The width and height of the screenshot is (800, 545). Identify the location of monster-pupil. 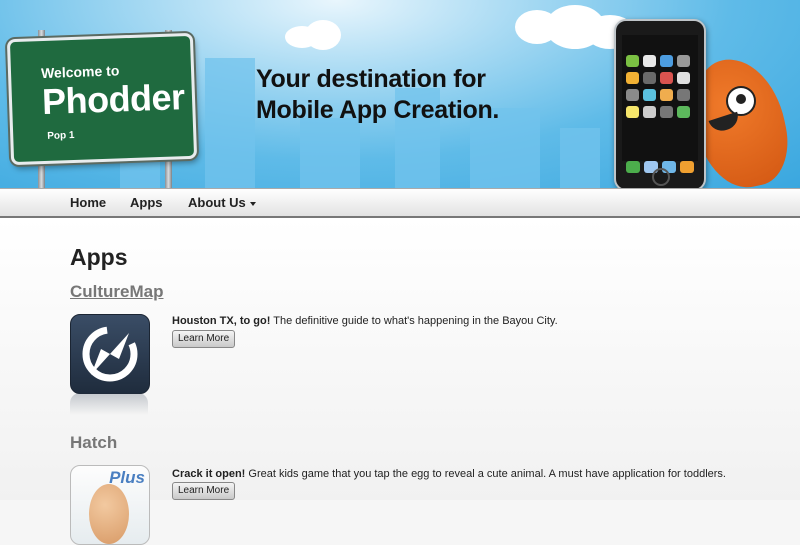
(741, 99).